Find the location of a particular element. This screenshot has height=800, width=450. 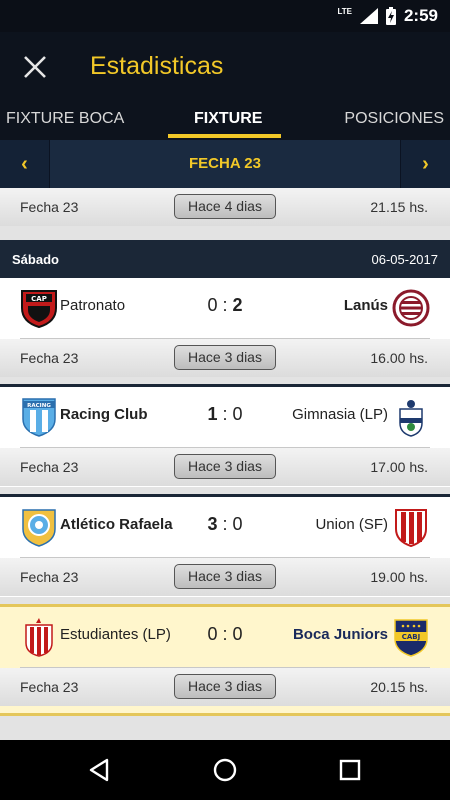

next-round-button: › is located at coordinates (425, 164).